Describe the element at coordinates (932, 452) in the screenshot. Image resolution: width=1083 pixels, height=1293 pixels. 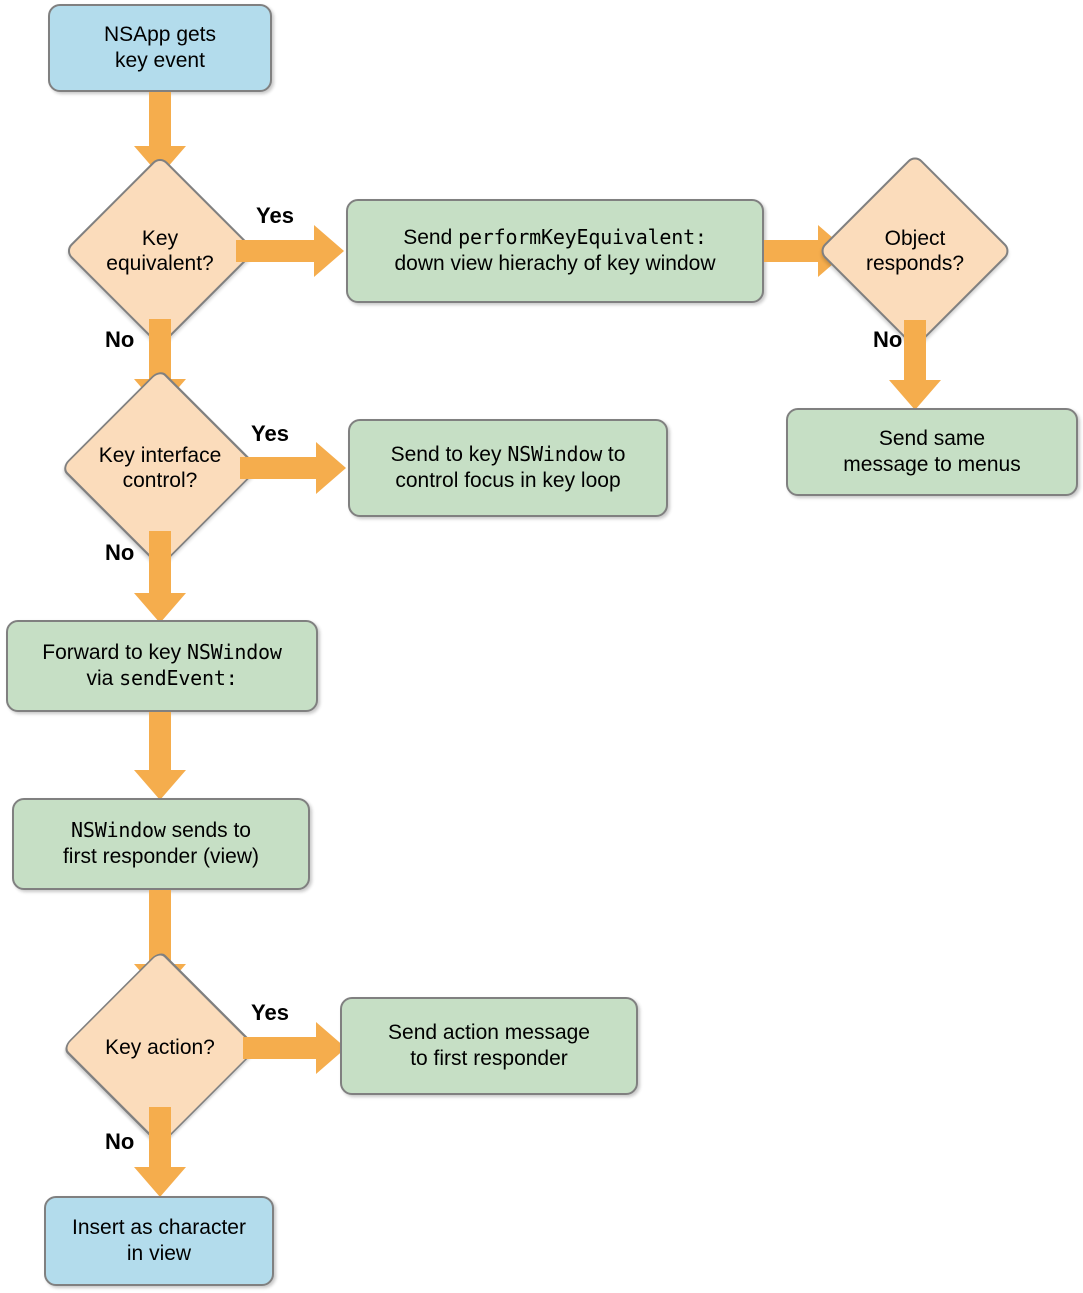
I see `node-send-same-message-to-menus: Send same message to menus` at that location.